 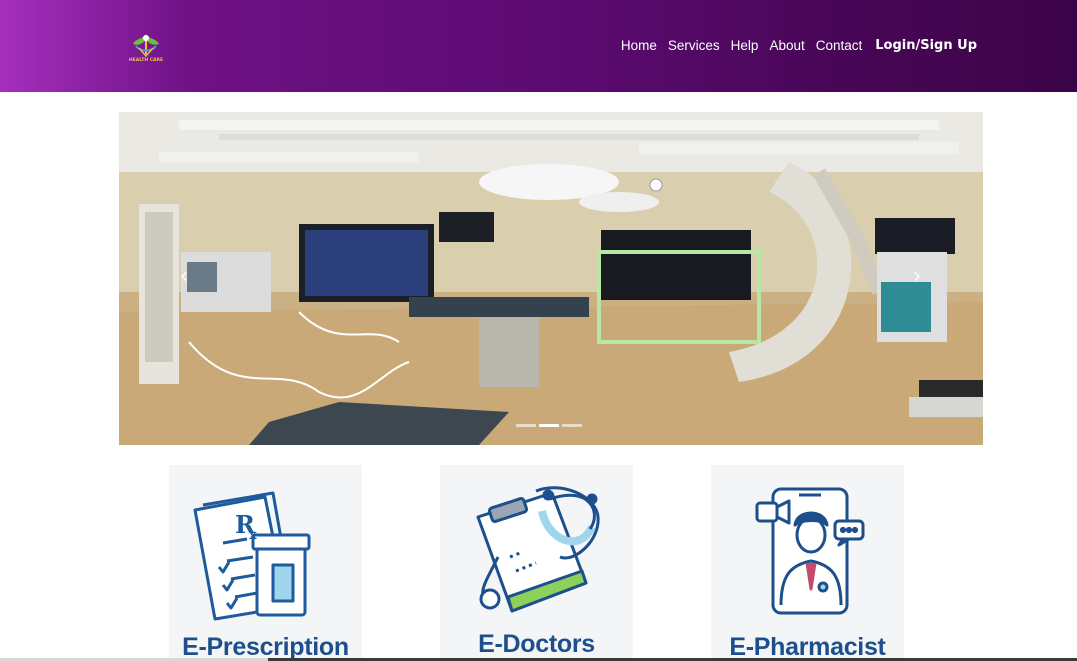 What do you see at coordinates (639, 45) in the screenshot?
I see `nav-home: Home` at bounding box center [639, 45].